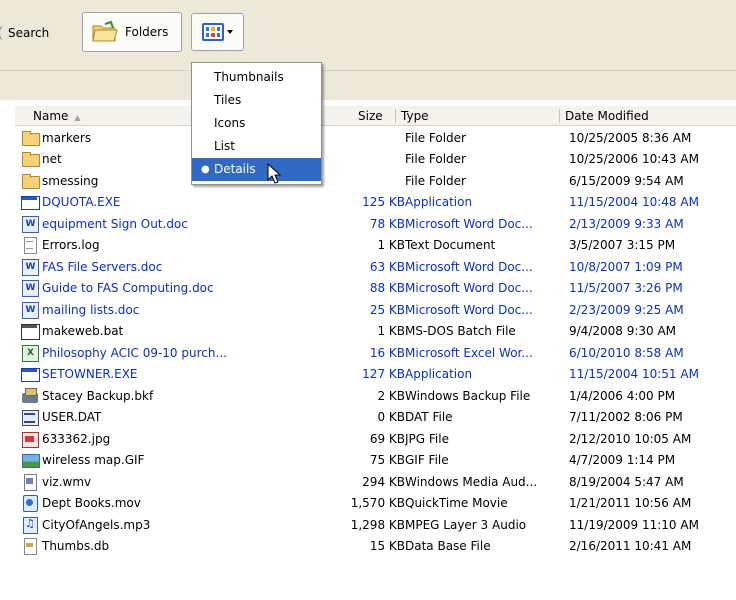  Describe the element at coordinates (132, 32) in the screenshot. I see `folders-button: Folders` at that location.